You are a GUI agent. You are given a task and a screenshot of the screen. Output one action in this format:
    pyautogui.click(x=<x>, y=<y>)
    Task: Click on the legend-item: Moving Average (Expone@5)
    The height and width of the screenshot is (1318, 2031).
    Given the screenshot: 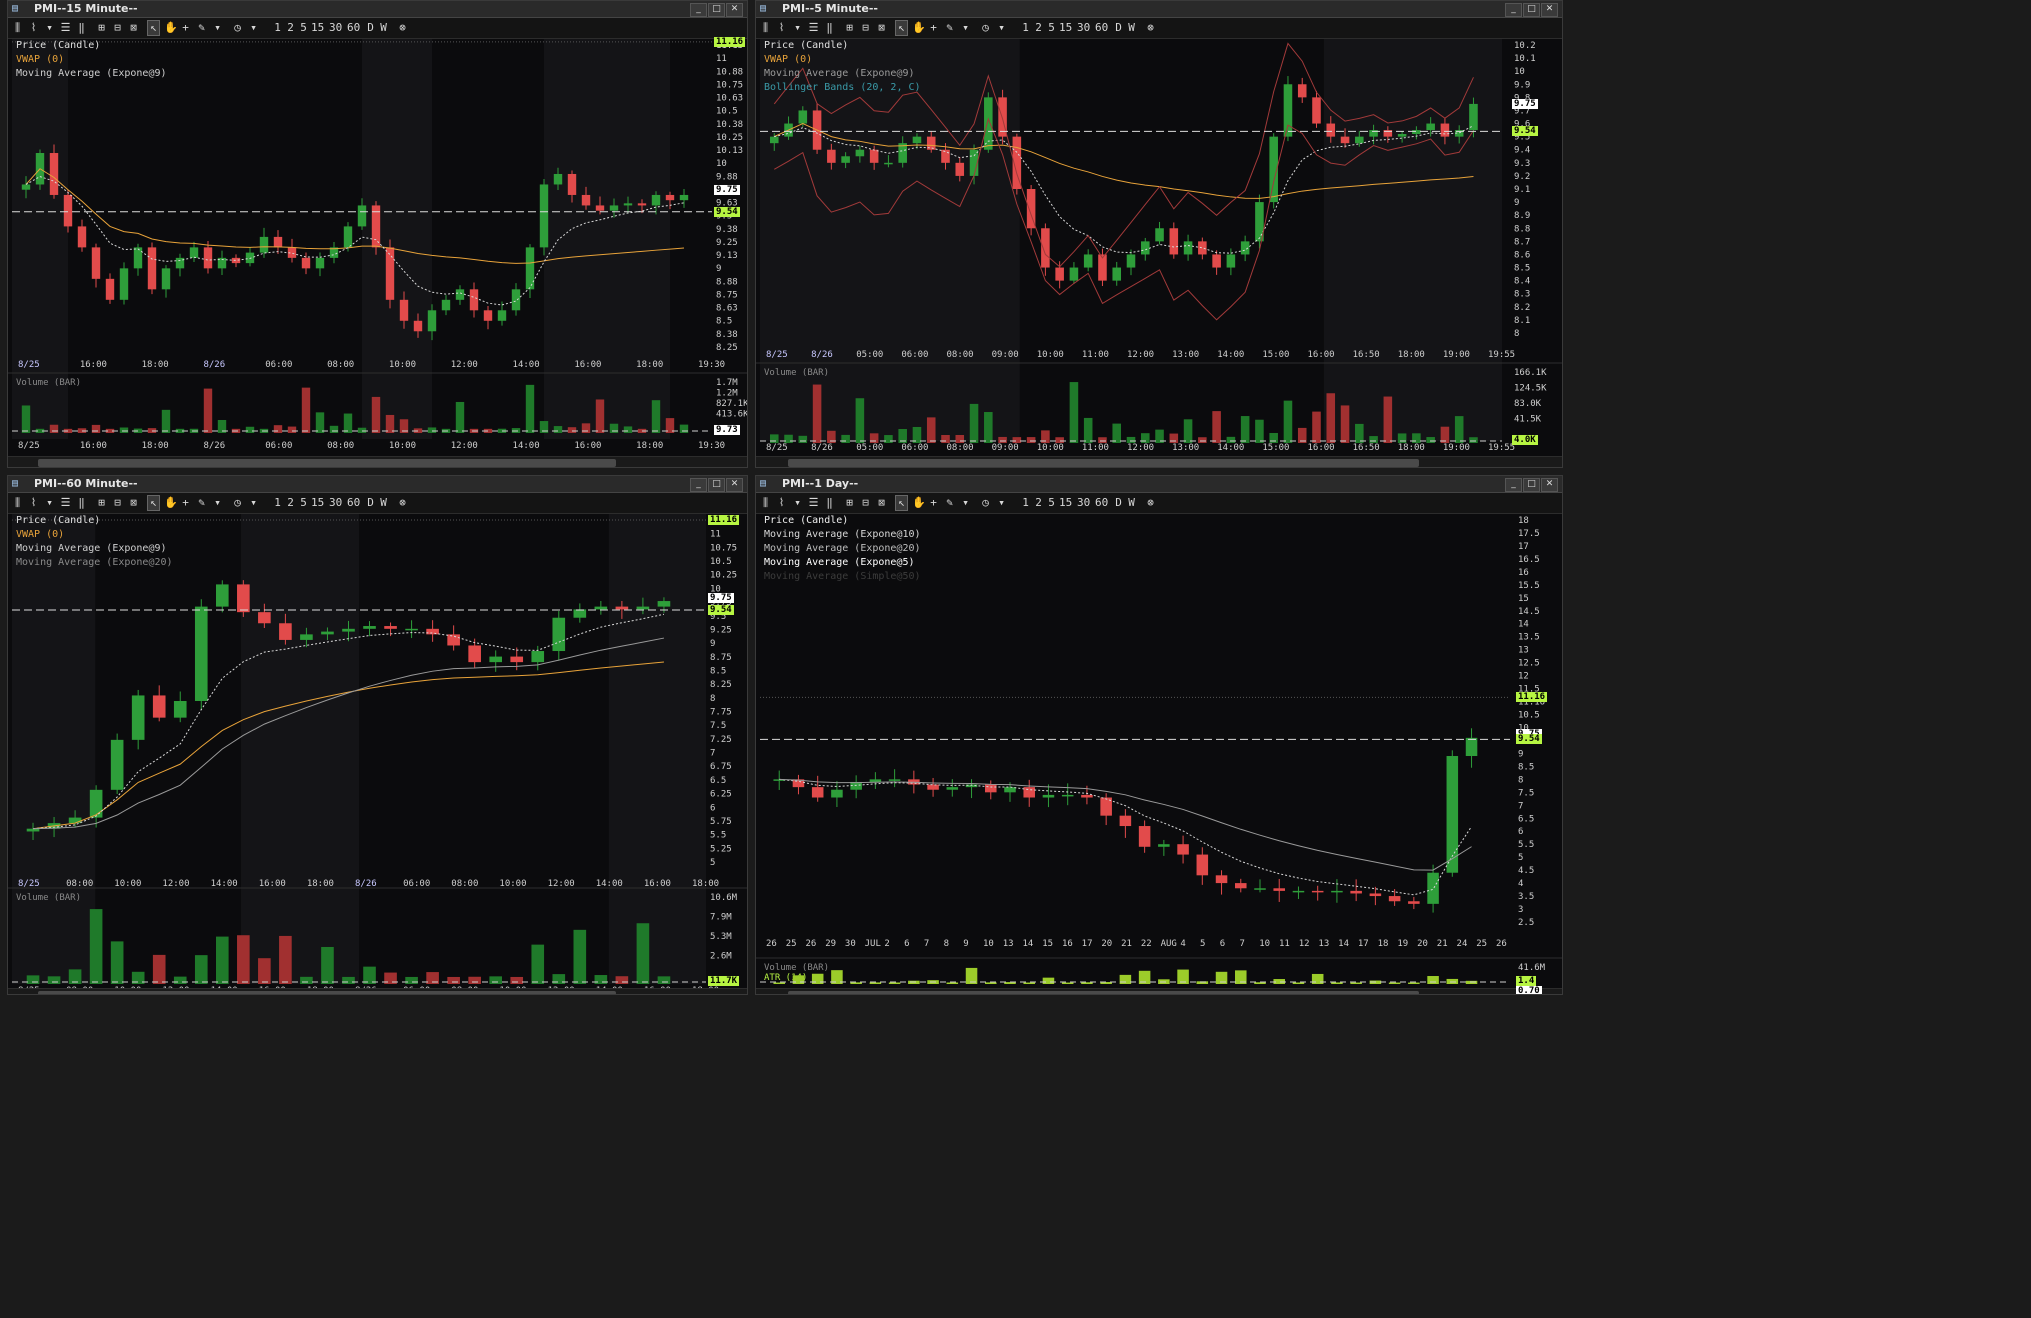 What is the action you would take?
    pyautogui.click(x=842, y=563)
    